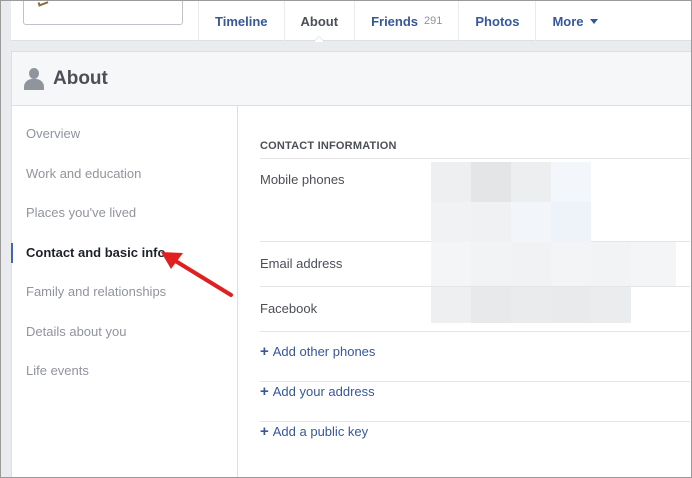 This screenshot has height=478, width=692. I want to click on sidebar-item-work-and-education: Work and education, so click(124, 184).